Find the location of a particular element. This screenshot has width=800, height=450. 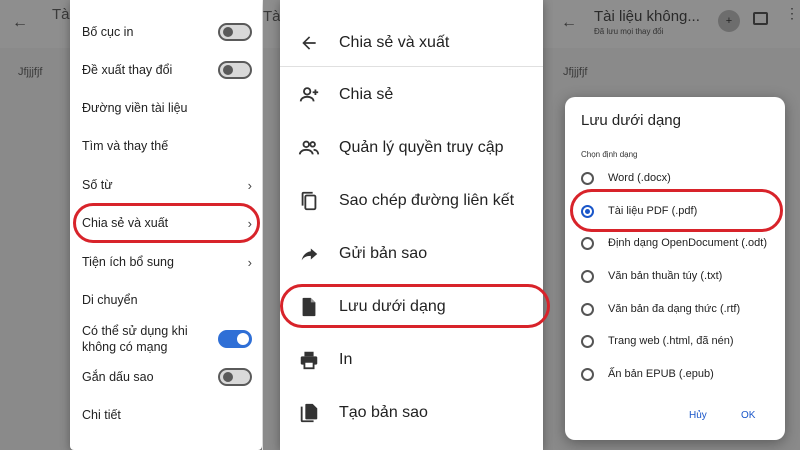

option-label: Word (.docx) is located at coordinates (639, 178).